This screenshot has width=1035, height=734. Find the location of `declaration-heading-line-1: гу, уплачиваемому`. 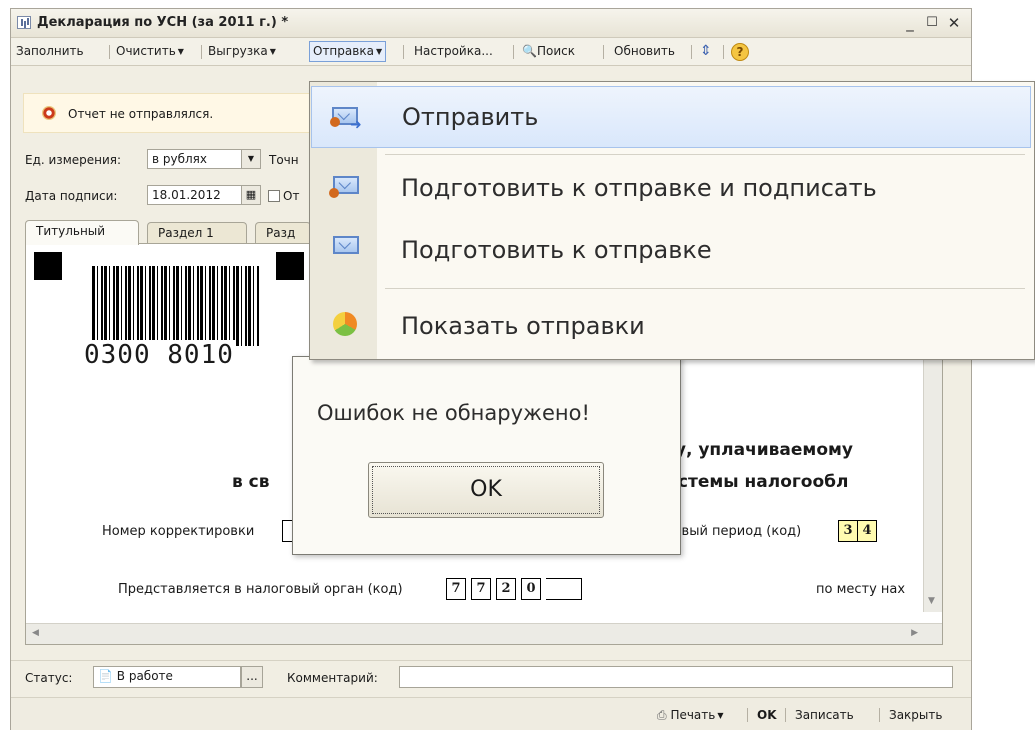

declaration-heading-line-1: гу, уплачиваемому is located at coordinates (759, 450).